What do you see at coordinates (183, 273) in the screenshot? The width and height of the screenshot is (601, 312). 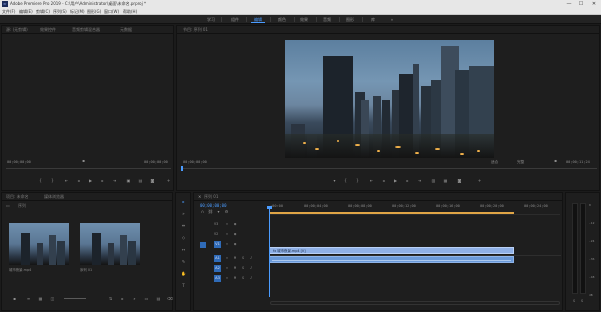 I see `hand-tool-icon: ✋` at bounding box center [183, 273].